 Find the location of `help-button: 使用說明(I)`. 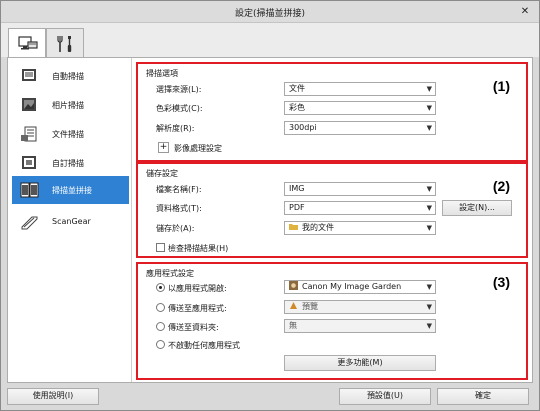

help-button: 使用說明(I) is located at coordinates (53, 396).